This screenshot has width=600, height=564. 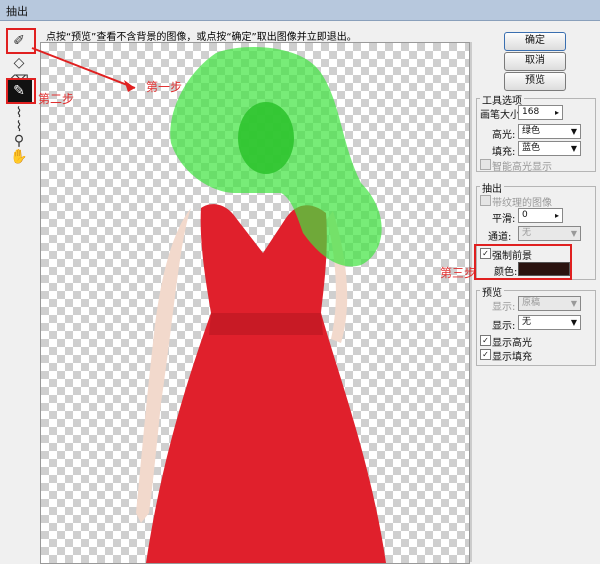 I want to click on brush-size-arrow-icon: ▸, so click(x=557, y=112).